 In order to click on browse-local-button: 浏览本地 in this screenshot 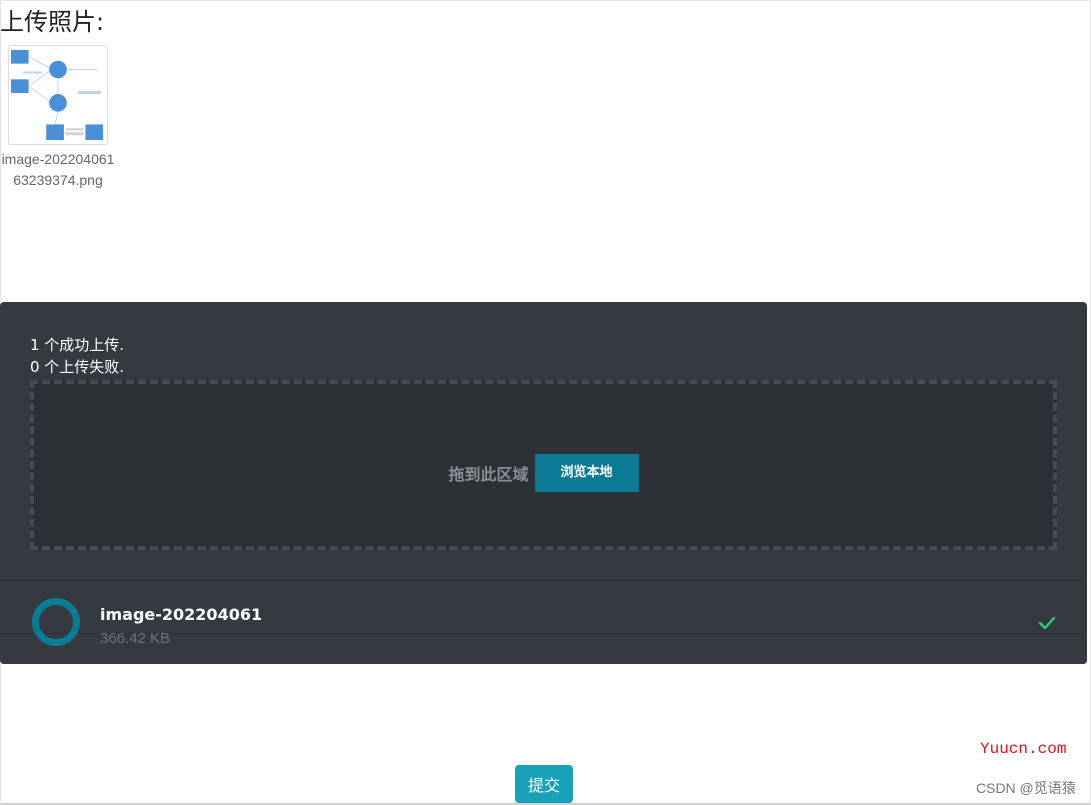, I will do `click(586, 473)`.